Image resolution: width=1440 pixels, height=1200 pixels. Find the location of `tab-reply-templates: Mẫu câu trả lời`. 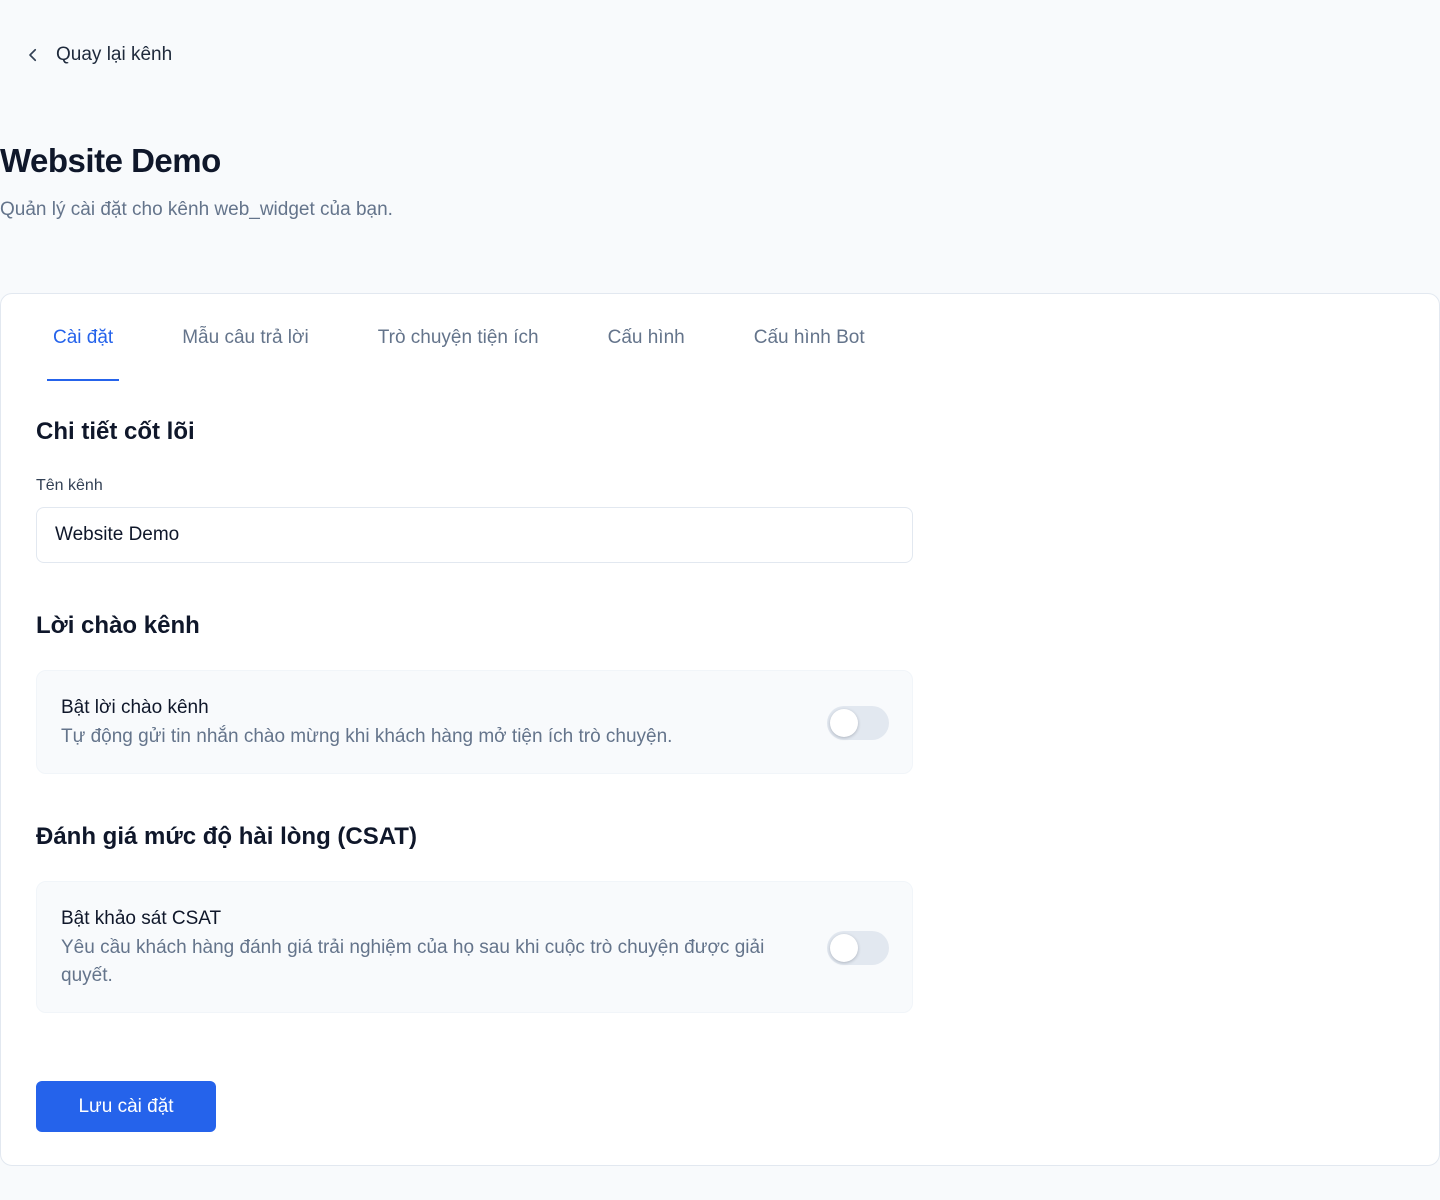

tab-reply-templates: Mẫu câu trả lời is located at coordinates (245, 337).